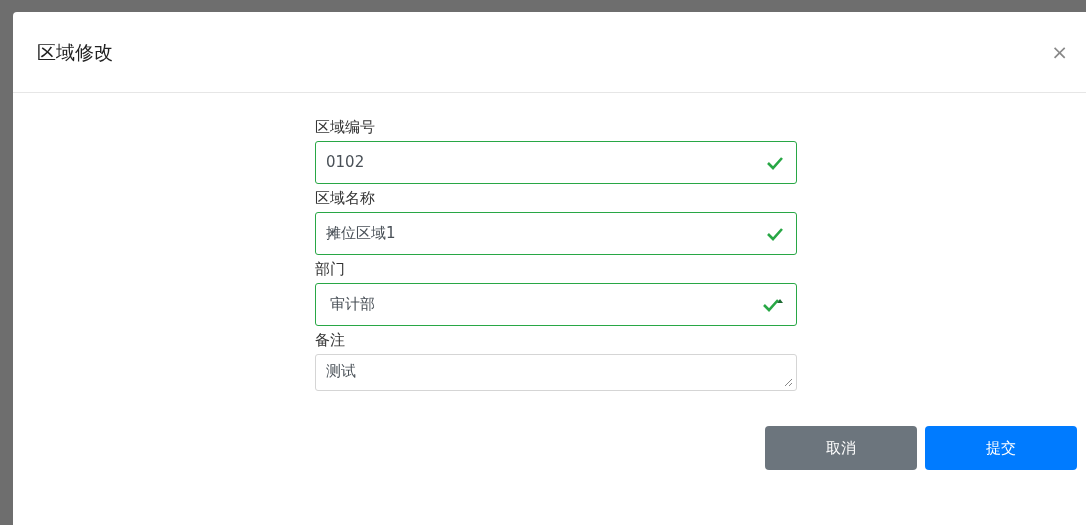  What do you see at coordinates (556, 233) in the screenshot?
I see `input-field: 摊位区域1` at bounding box center [556, 233].